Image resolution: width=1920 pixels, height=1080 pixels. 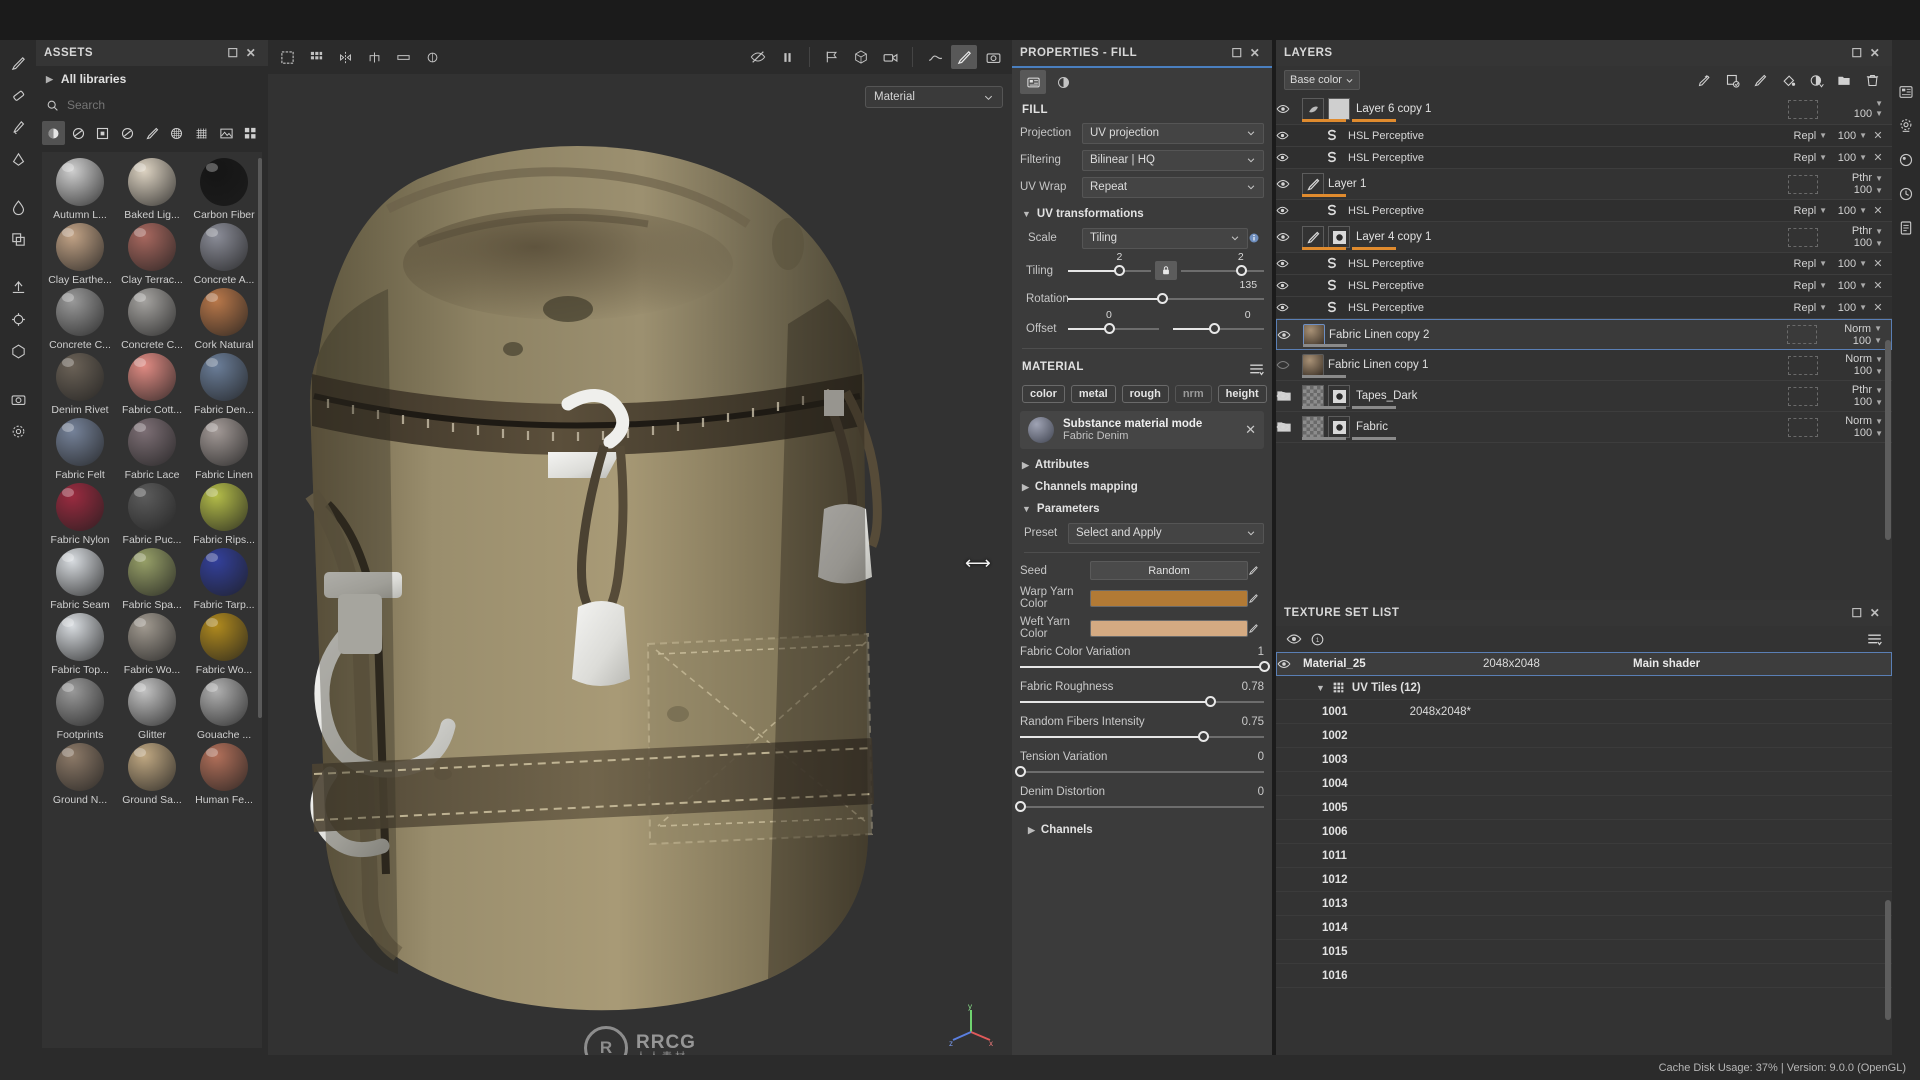 What do you see at coordinates (1193, 394) in the screenshot?
I see `material-channel-chip: nrm` at bounding box center [1193, 394].